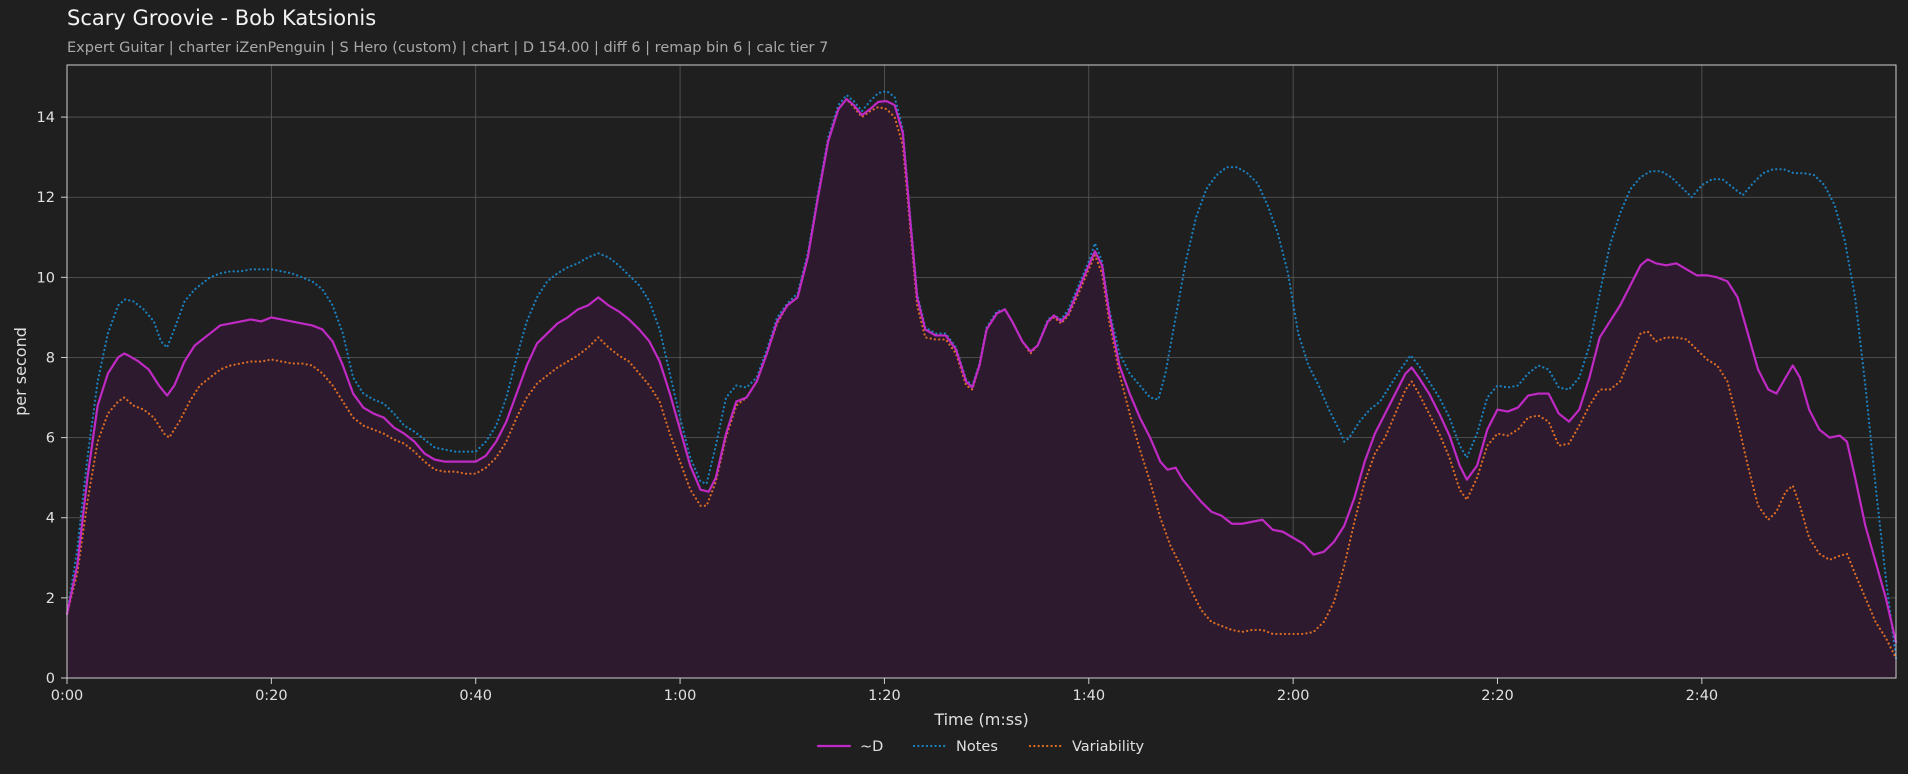  I want to click on y-tick-label: 6, so click(50, 439).